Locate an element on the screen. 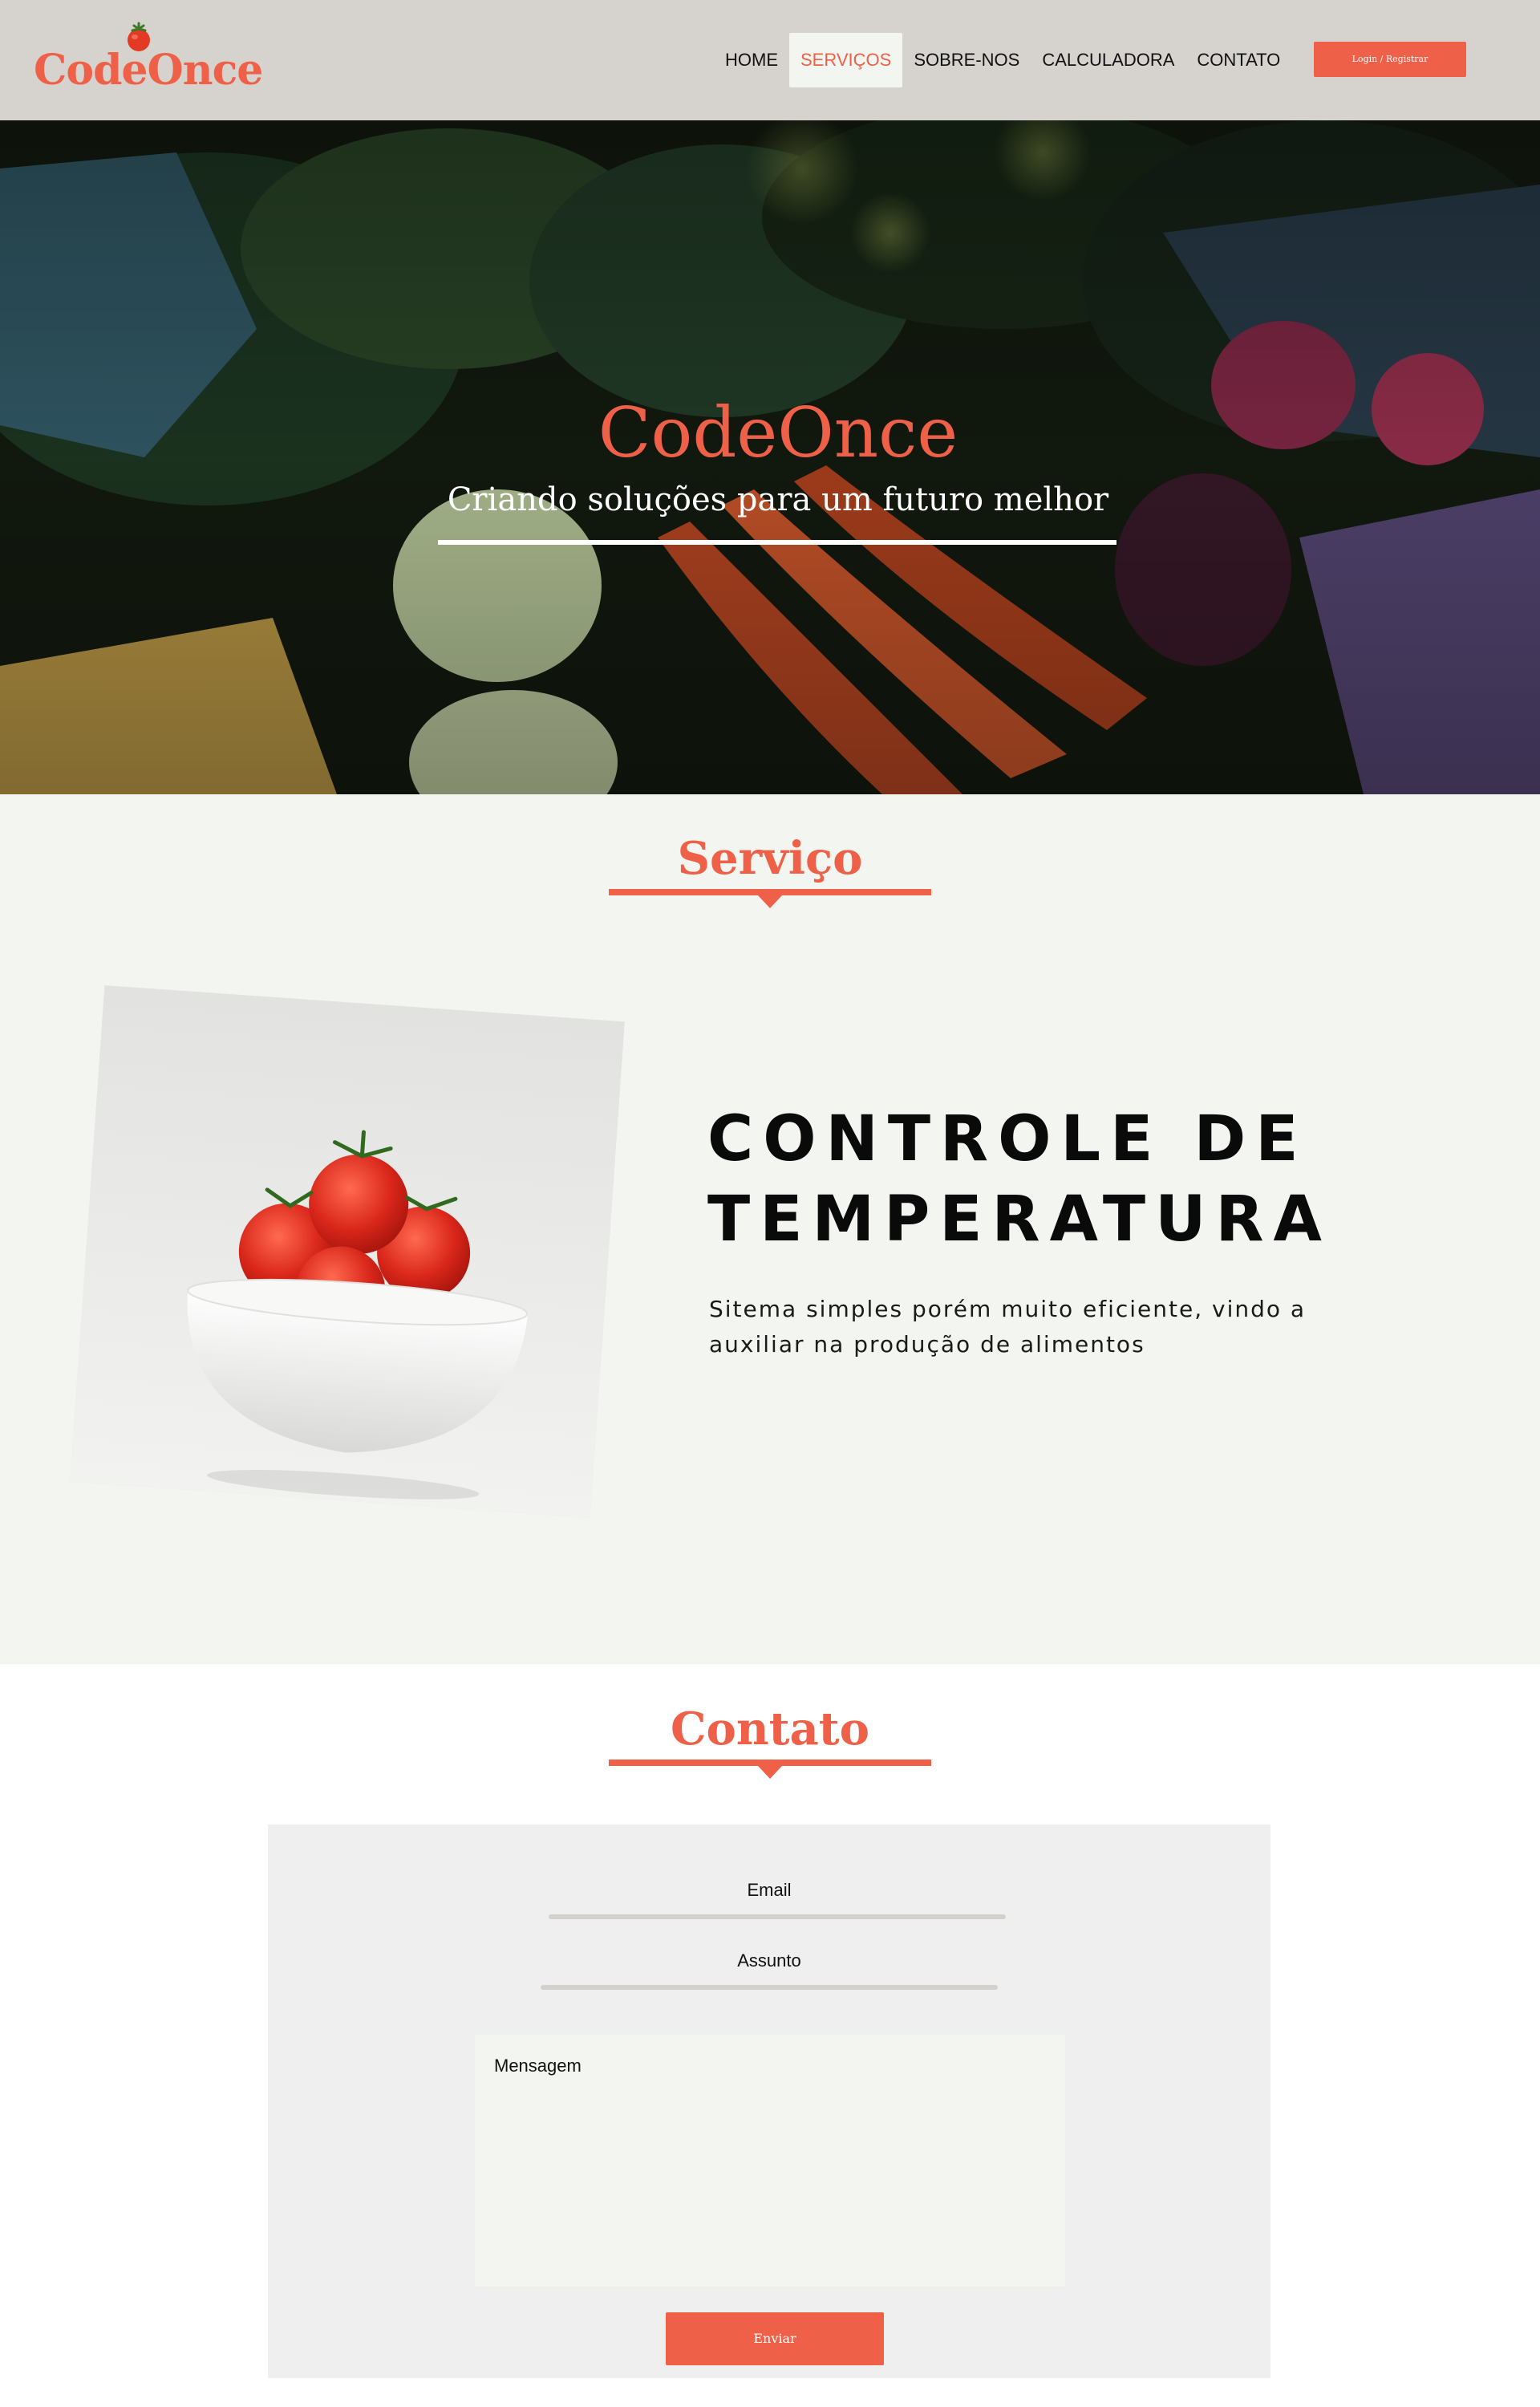  contact-form: Email Assunto Mensagem Enviar is located at coordinates (769, 2101).